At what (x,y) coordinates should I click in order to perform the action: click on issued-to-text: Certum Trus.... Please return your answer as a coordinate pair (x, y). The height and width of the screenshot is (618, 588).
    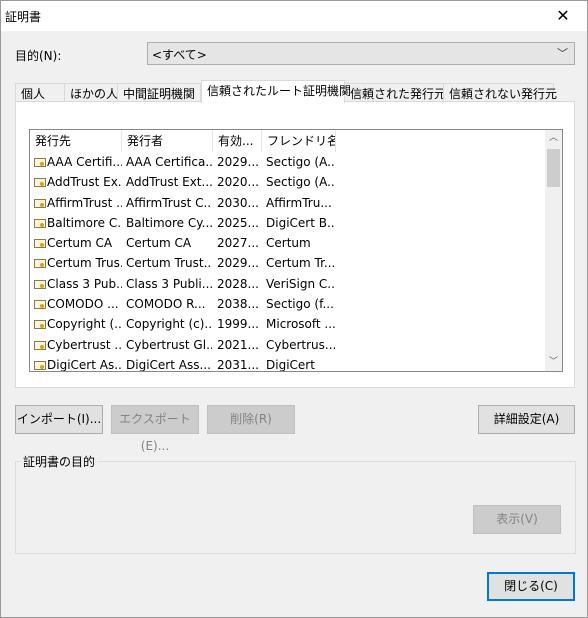
    Looking at the image, I should click on (84, 263).